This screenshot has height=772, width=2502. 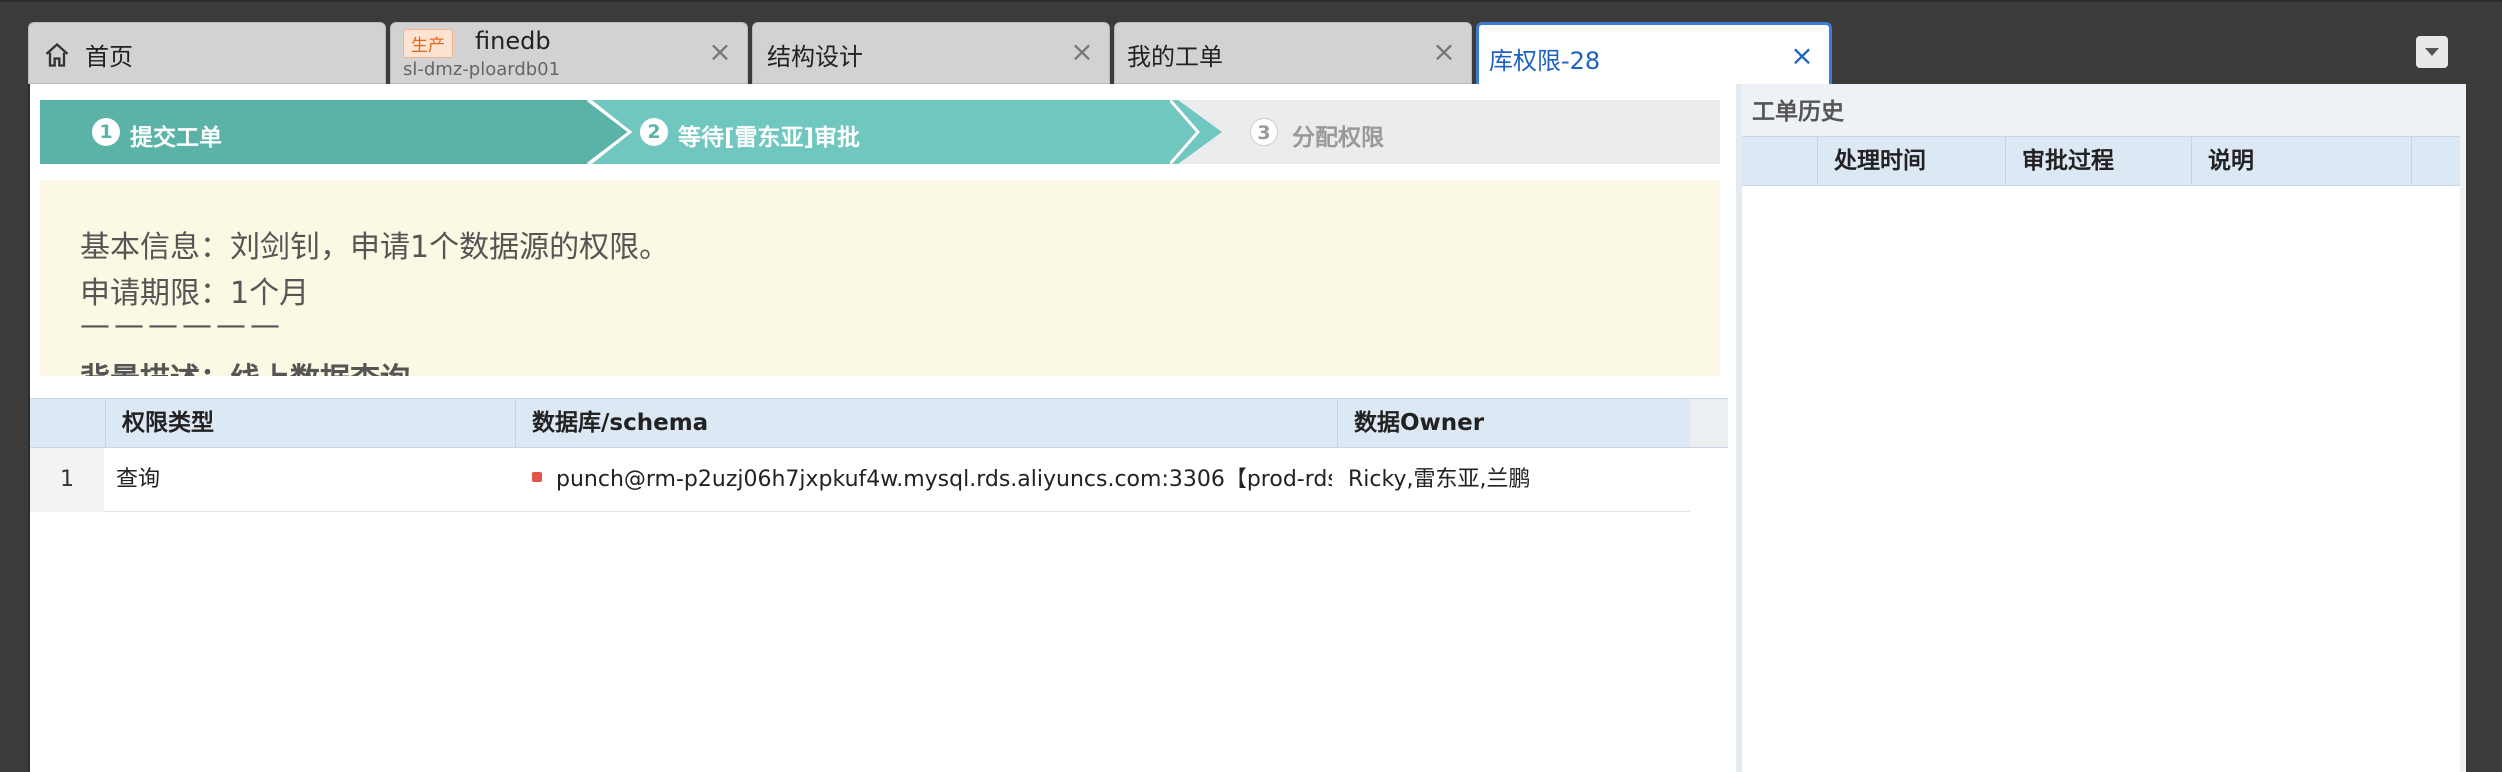 What do you see at coordinates (1654, 54) in the screenshot?
I see `tab-db-permission: 库权限-28 ×` at bounding box center [1654, 54].